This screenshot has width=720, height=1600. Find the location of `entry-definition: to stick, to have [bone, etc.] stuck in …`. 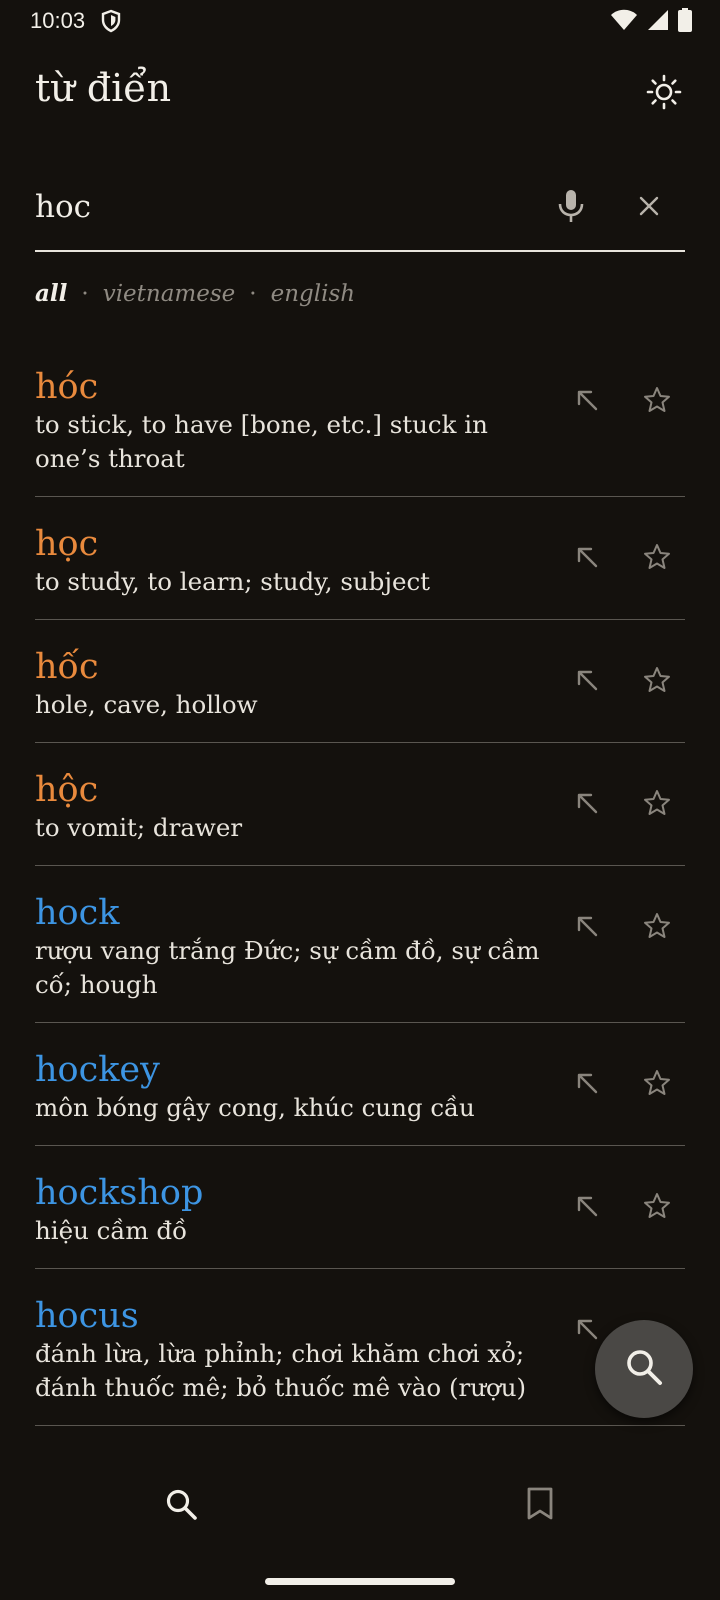

entry-definition: to stick, to have [bone, etc.] stuck in … is located at coordinates (261, 441).